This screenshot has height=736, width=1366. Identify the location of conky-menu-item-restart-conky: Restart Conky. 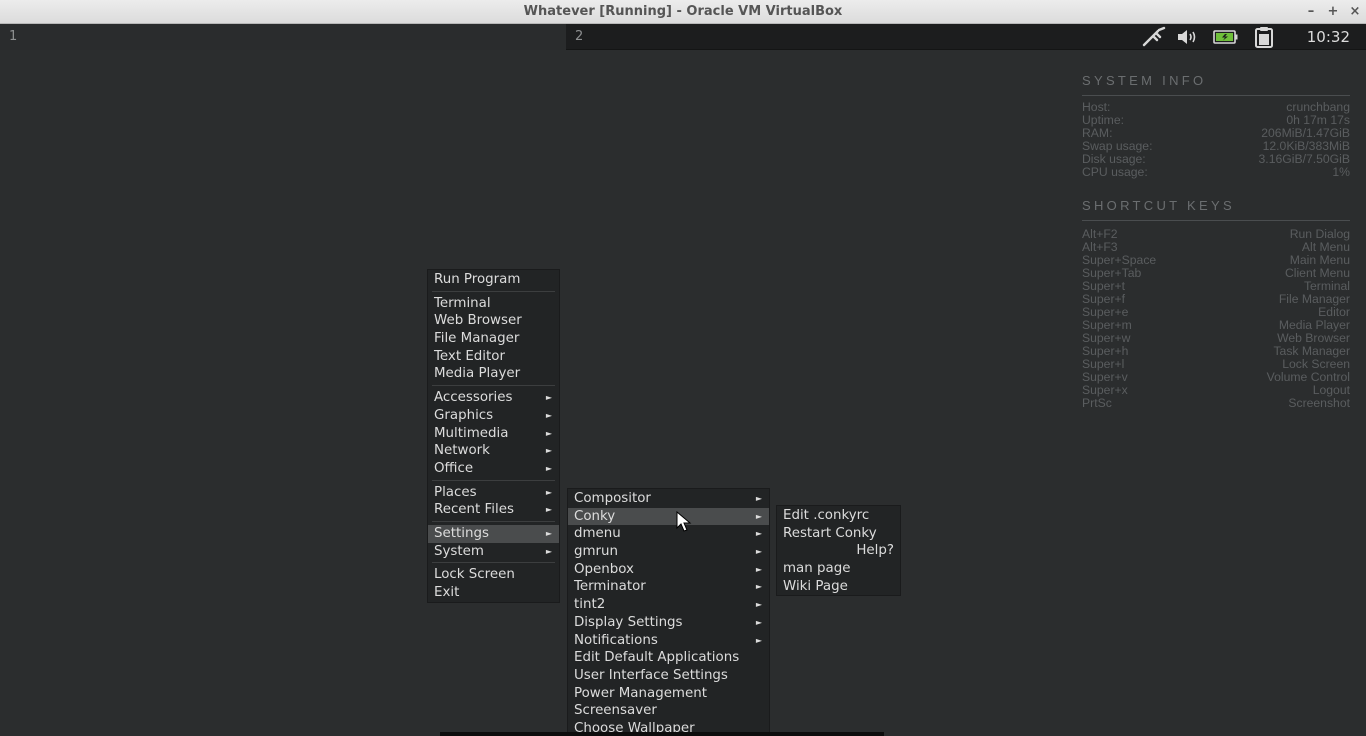
(838, 534).